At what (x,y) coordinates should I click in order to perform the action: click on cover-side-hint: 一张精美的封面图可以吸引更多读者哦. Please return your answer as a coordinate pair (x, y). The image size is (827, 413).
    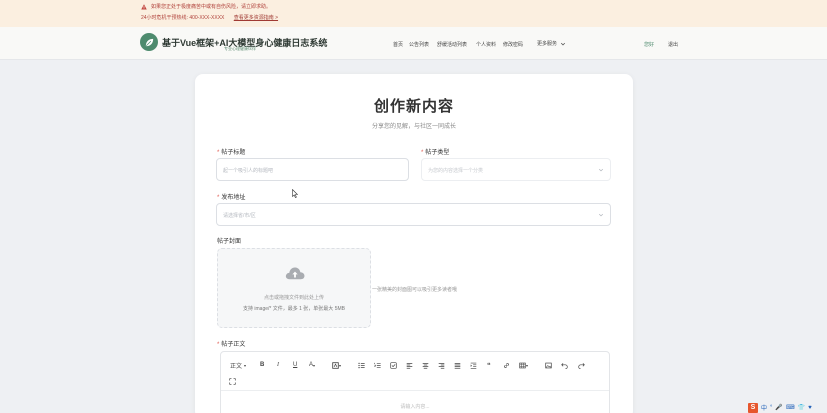
    Looking at the image, I should click on (415, 290).